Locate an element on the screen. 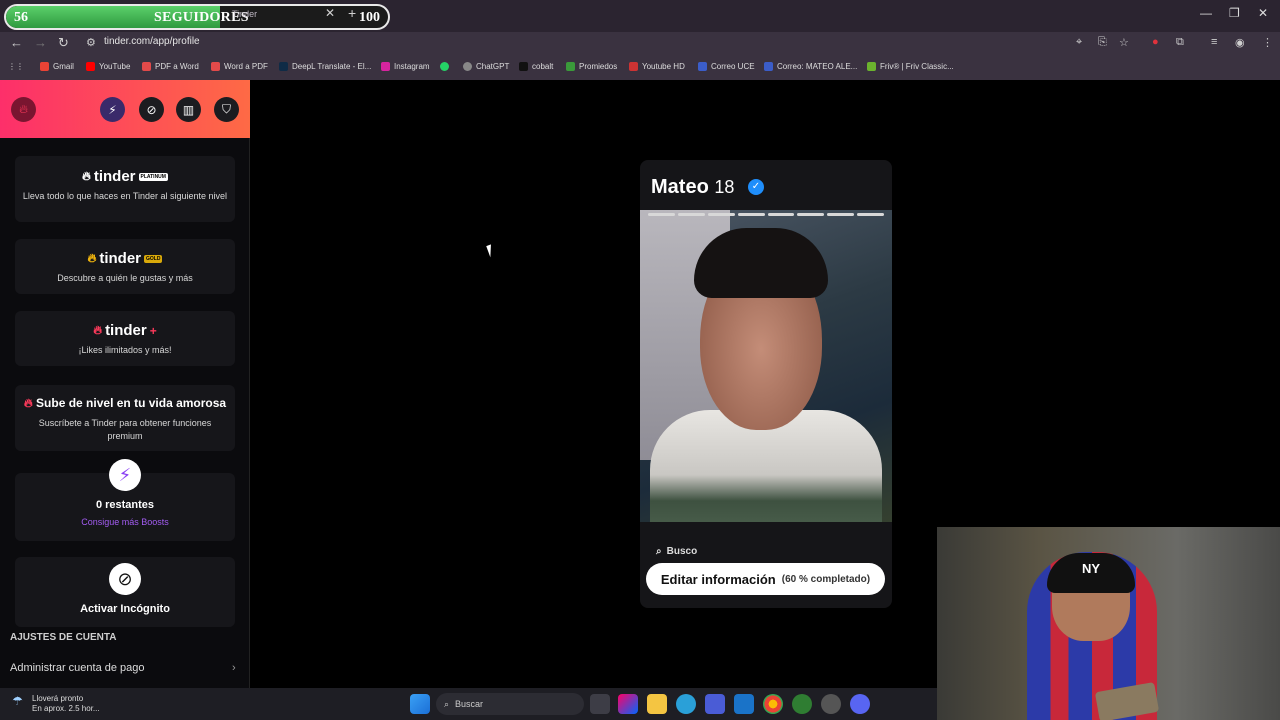  profile-photo is located at coordinates (766, 366).